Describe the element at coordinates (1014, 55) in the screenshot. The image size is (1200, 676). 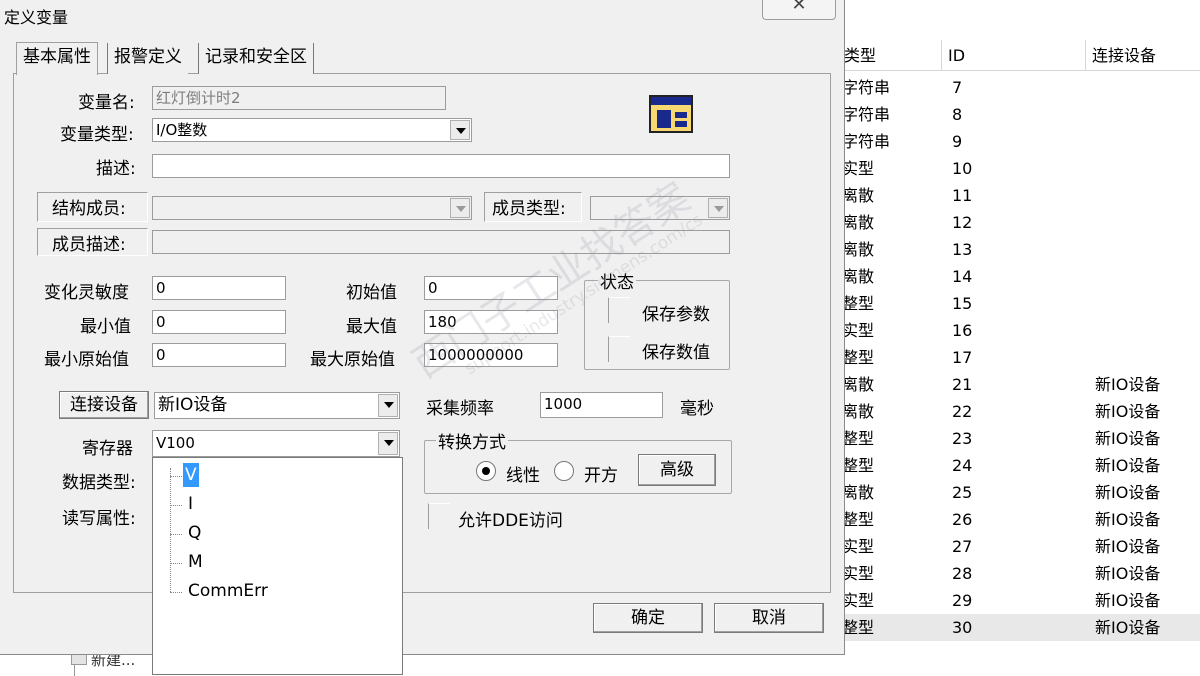
I see `column-id: ID` at that location.